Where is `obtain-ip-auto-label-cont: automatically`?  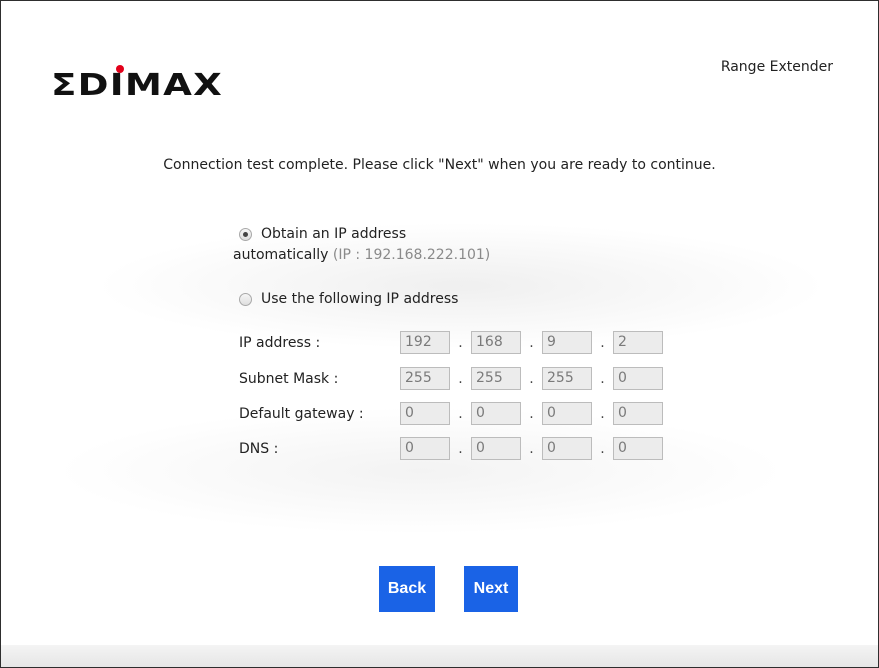 obtain-ip-auto-label-cont: automatically is located at coordinates (281, 255).